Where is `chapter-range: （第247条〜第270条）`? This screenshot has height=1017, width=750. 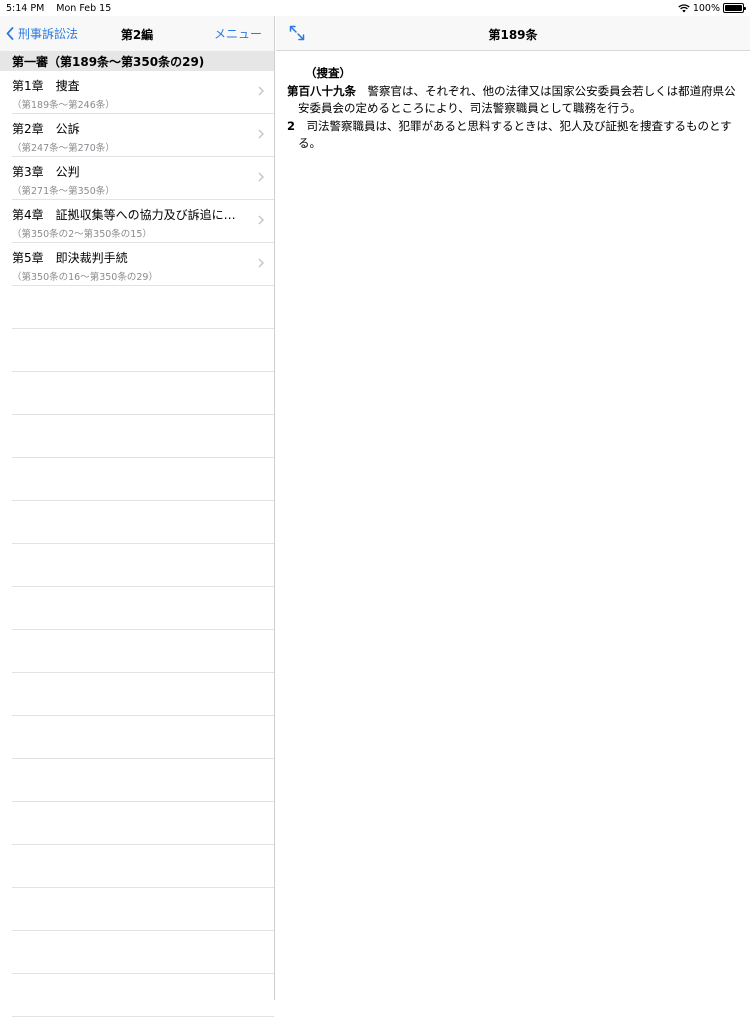
chapter-range: （第247条〜第270条） is located at coordinates (63, 148).